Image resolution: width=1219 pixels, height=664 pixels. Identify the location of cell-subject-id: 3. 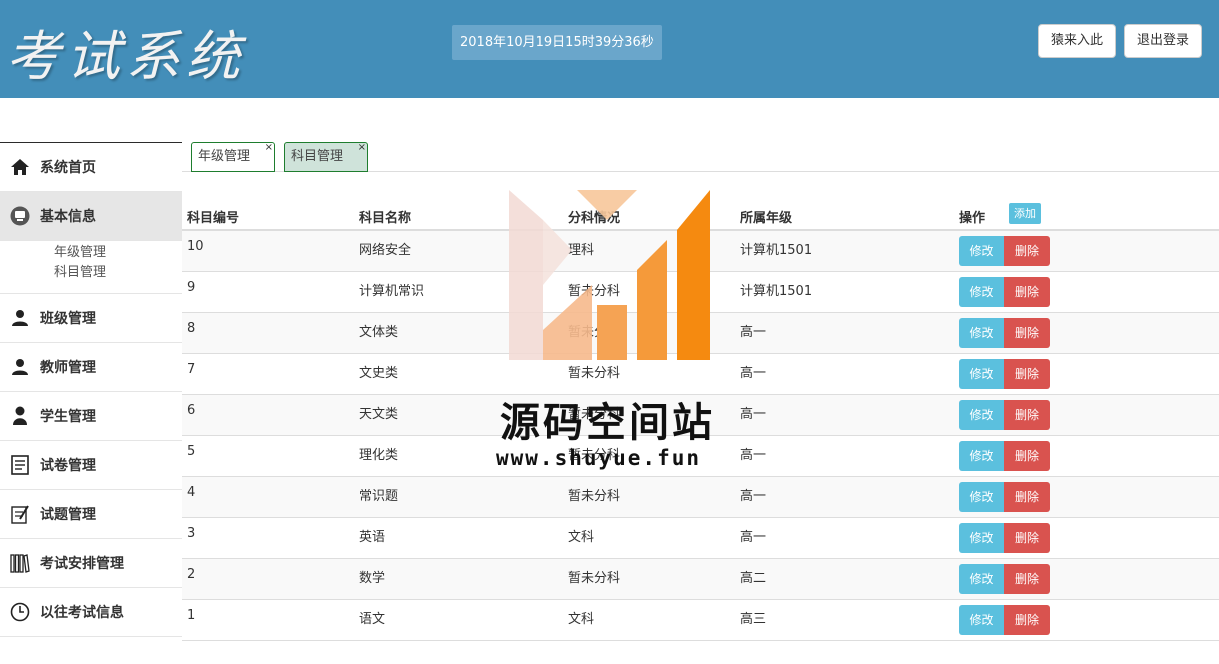
(191, 533).